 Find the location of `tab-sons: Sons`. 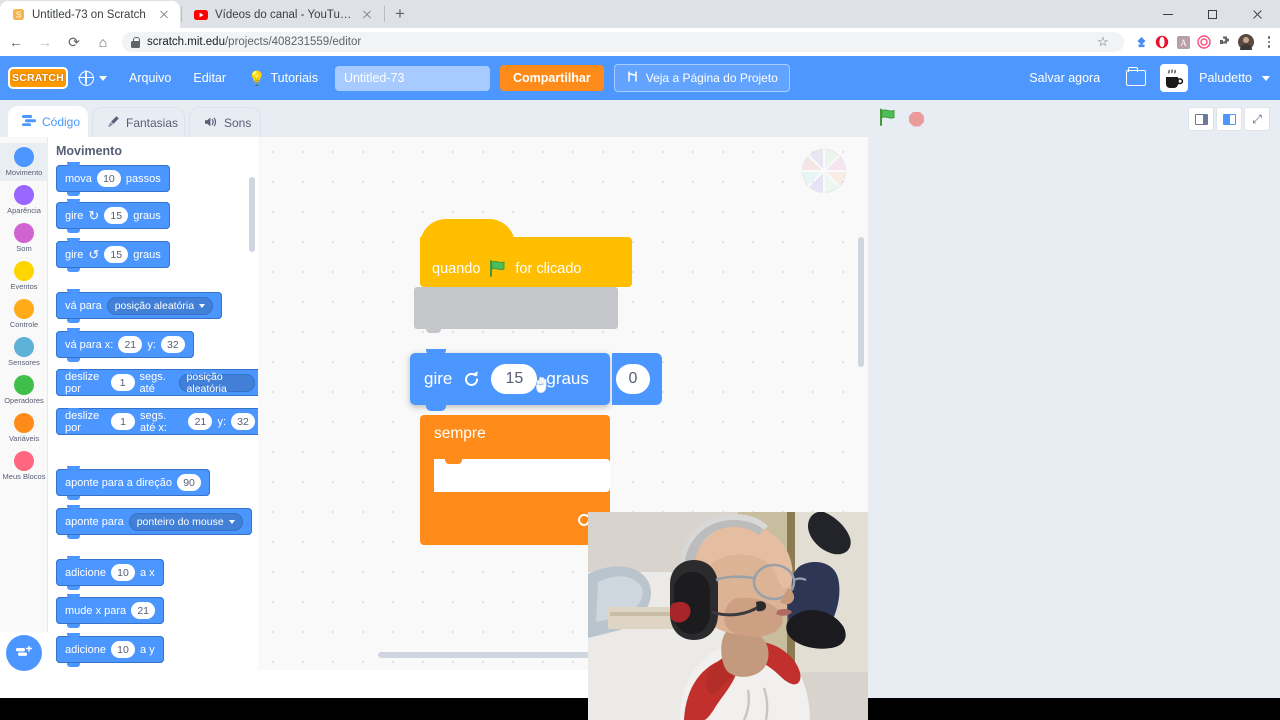

tab-sons: Sons is located at coordinates (225, 122).